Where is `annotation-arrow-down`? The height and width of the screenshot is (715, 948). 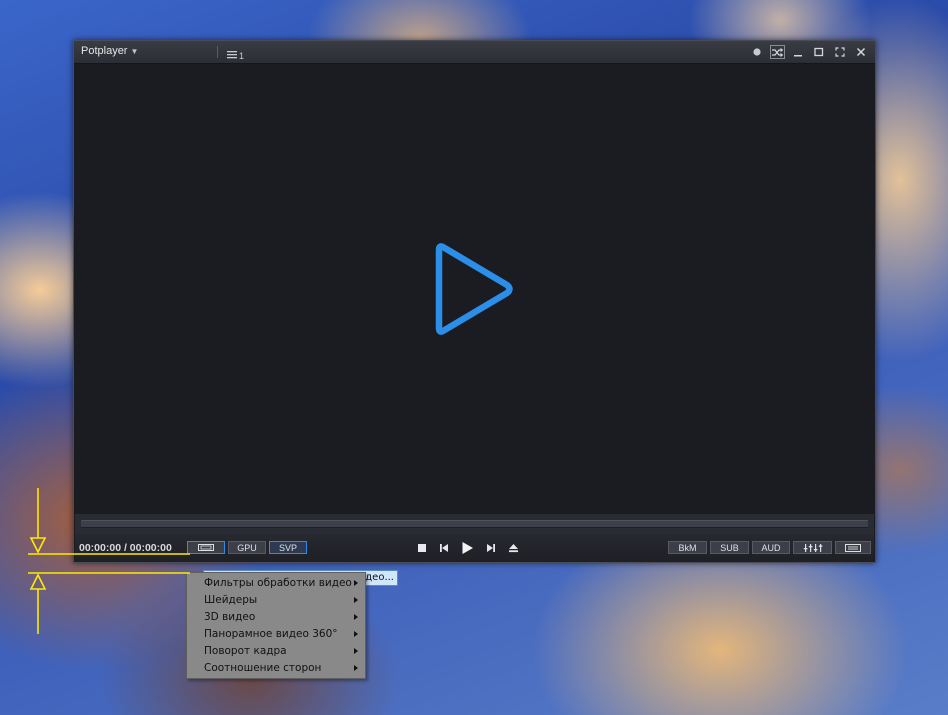 annotation-arrow-down is located at coordinates (38, 545).